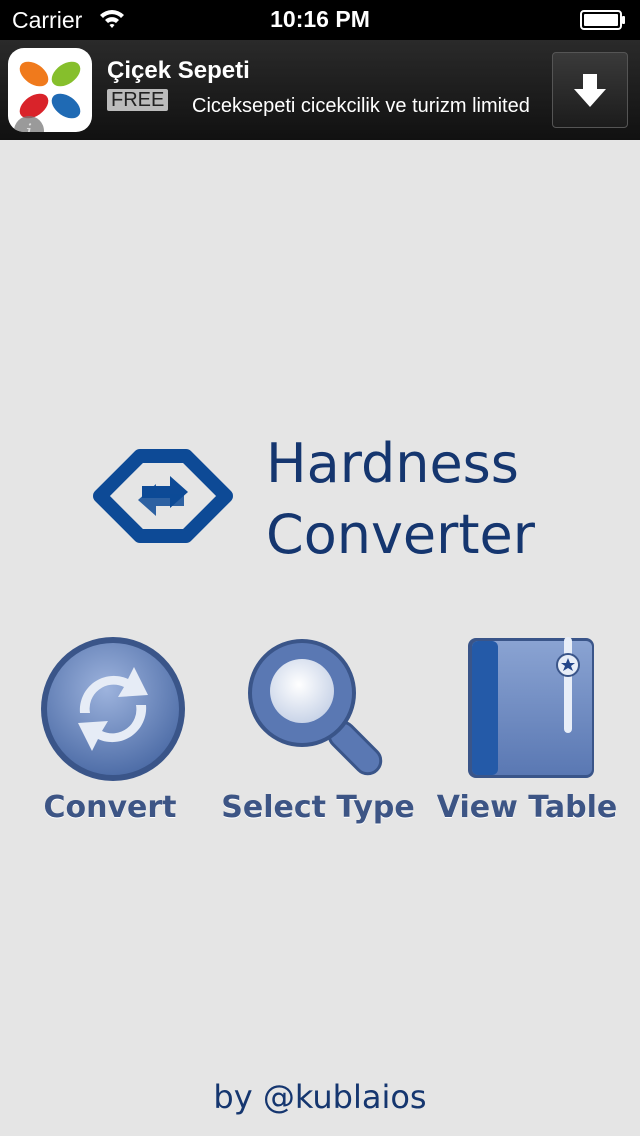 This screenshot has height=1136, width=640. I want to click on view-table-button, so click(535, 710).